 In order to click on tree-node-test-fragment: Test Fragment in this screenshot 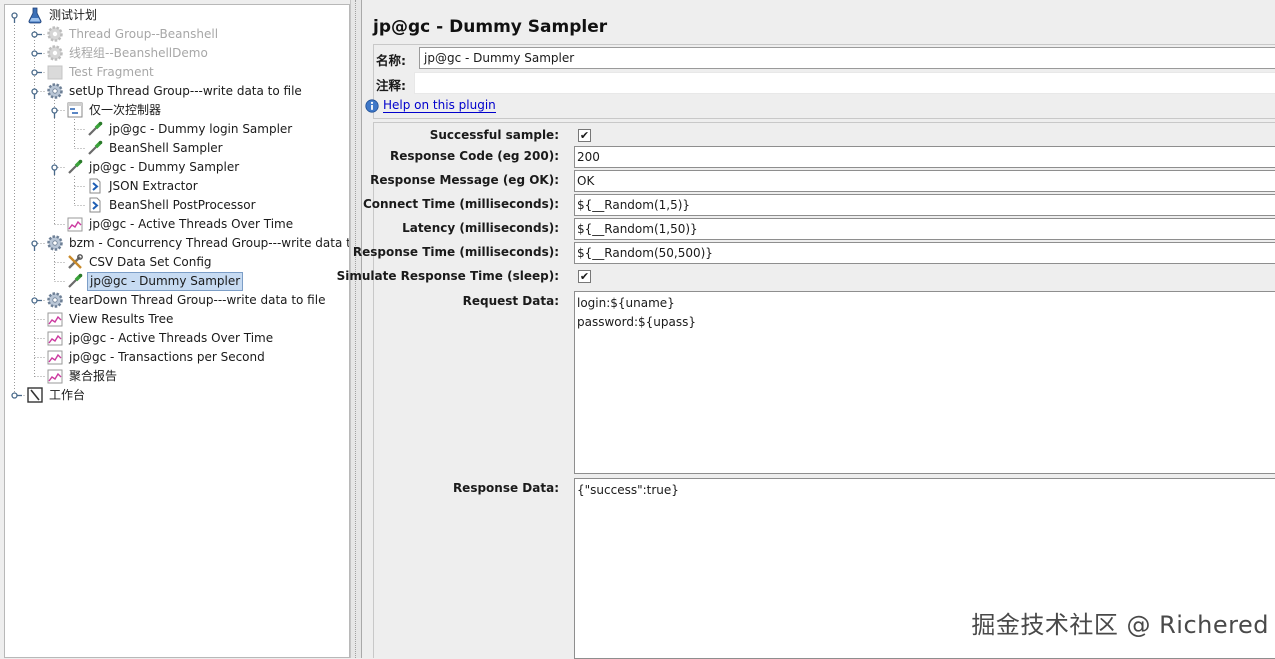, I will do `click(101, 72)`.